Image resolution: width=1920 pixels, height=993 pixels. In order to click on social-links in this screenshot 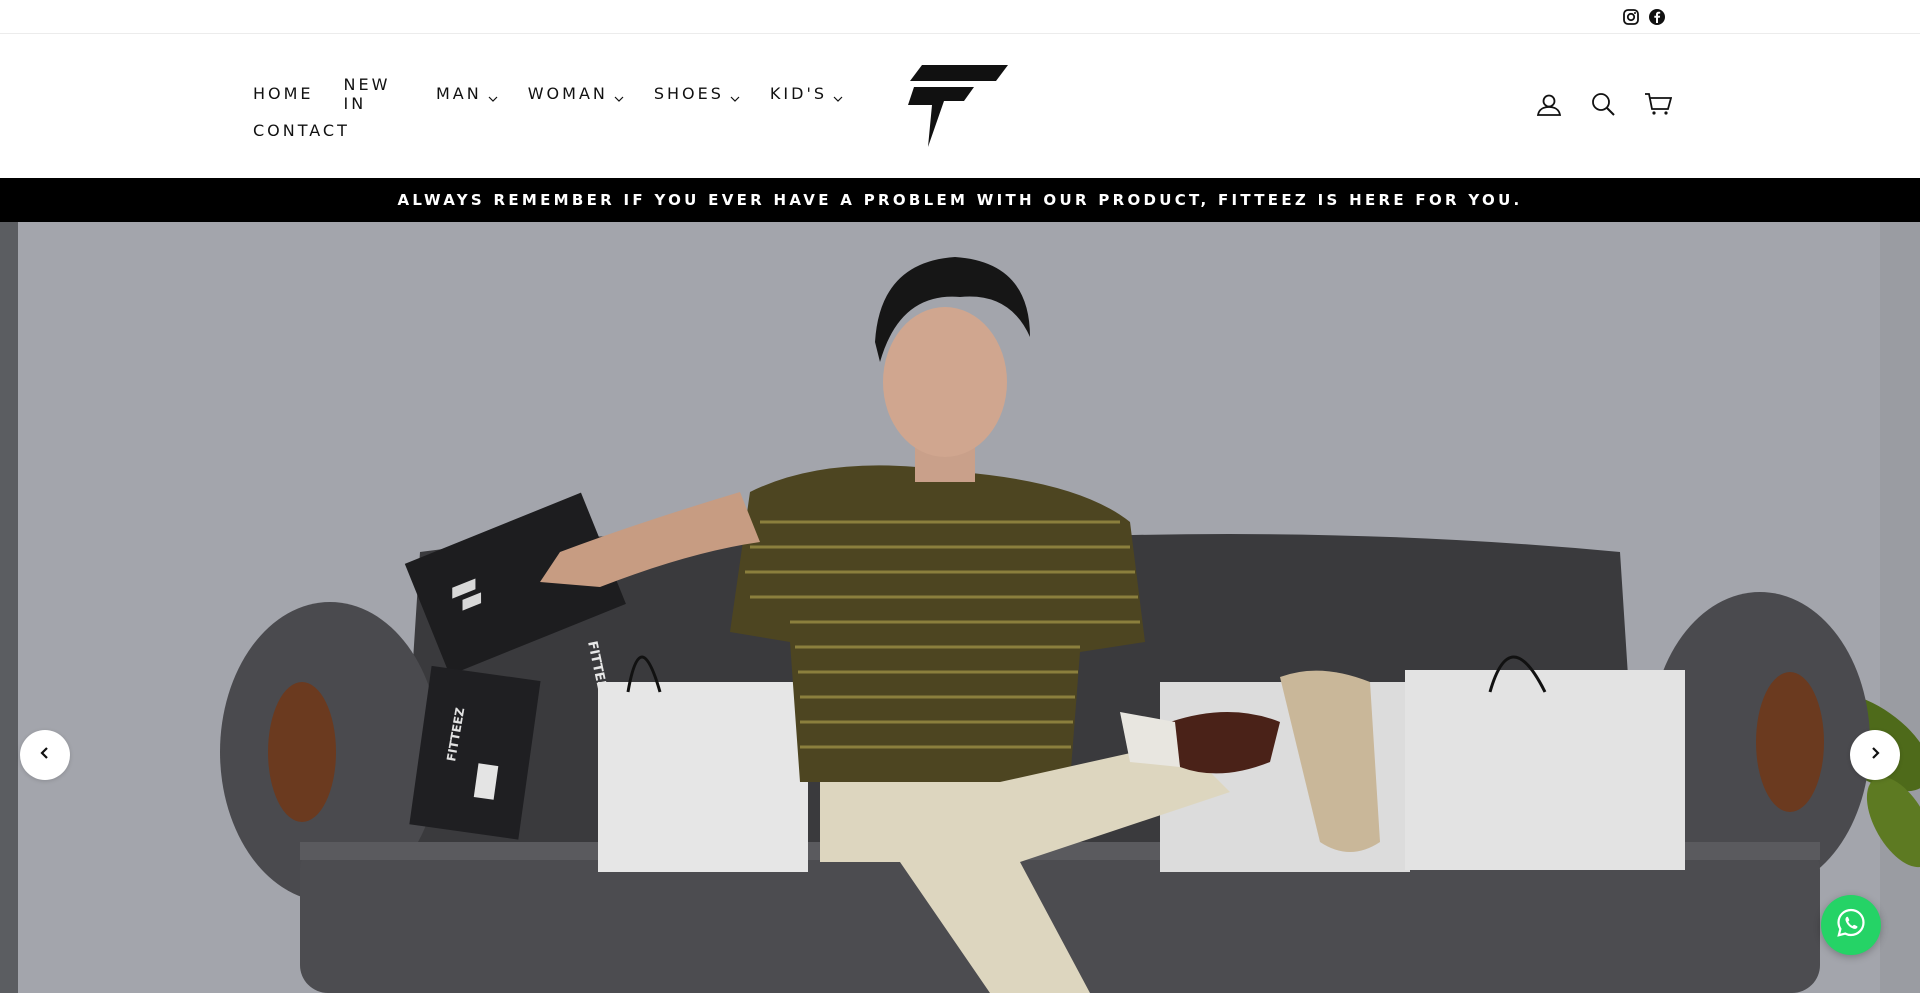, I will do `click(1644, 17)`.